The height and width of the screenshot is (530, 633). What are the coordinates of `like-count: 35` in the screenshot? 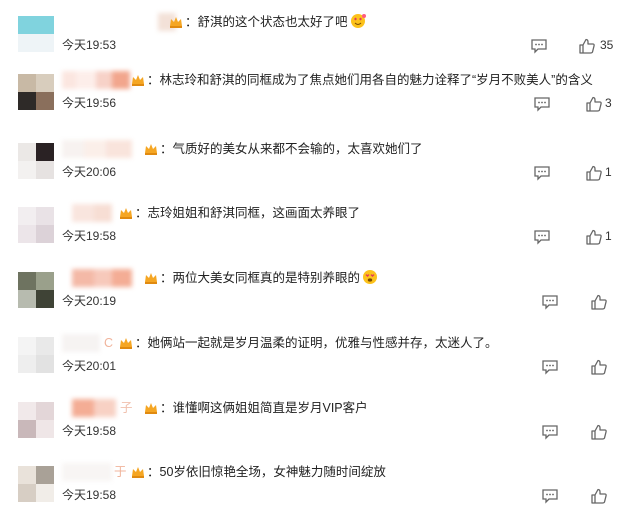 It's located at (607, 45).